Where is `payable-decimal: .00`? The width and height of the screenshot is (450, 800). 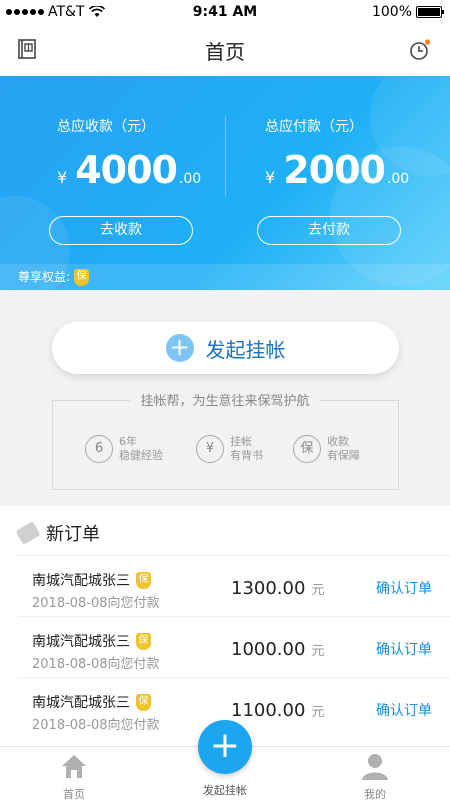
payable-decimal: .00 is located at coordinates (398, 179).